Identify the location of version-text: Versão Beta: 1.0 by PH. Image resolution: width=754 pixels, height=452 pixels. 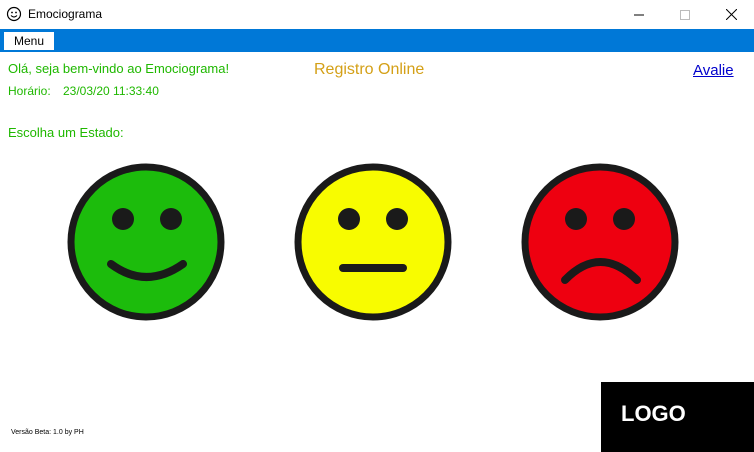
(47, 432).